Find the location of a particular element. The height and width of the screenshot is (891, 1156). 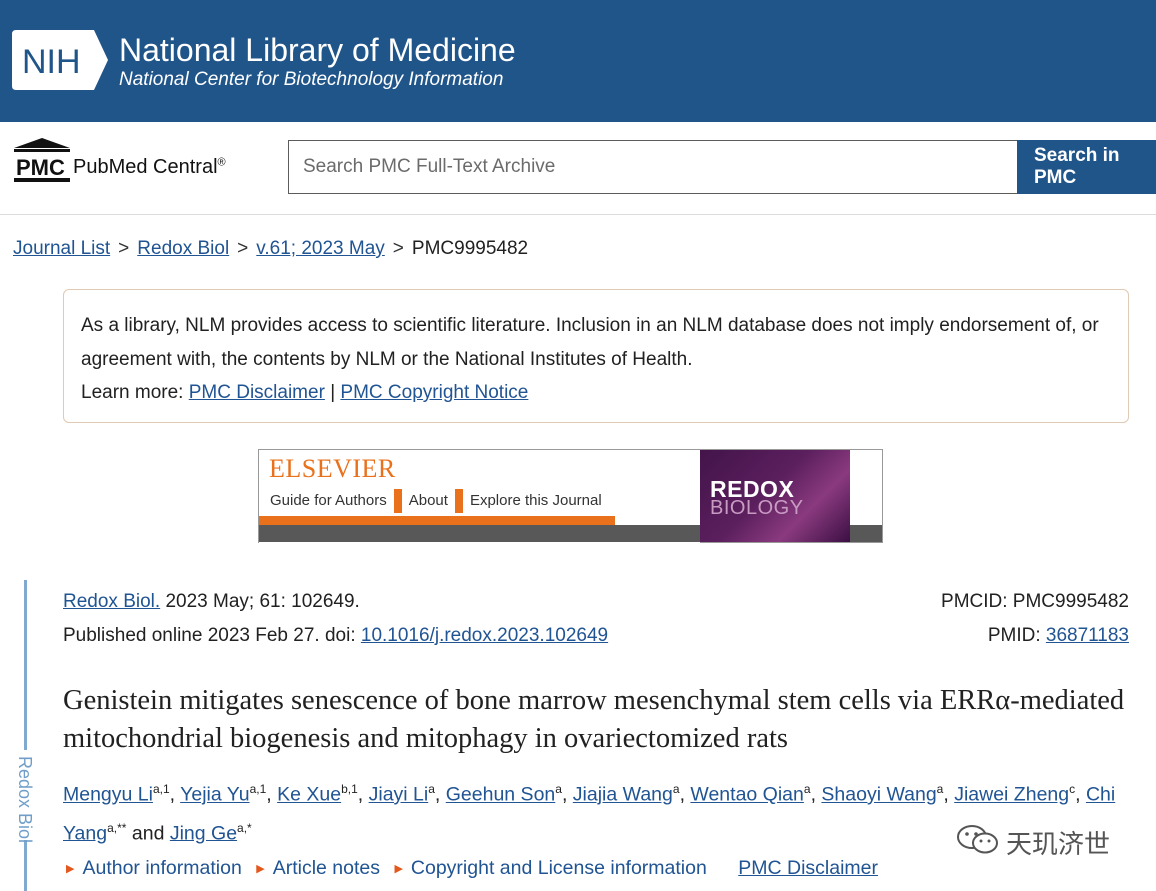

pmc-disclaimer-bottom-link: PMC Disclaimer is located at coordinates (808, 868).